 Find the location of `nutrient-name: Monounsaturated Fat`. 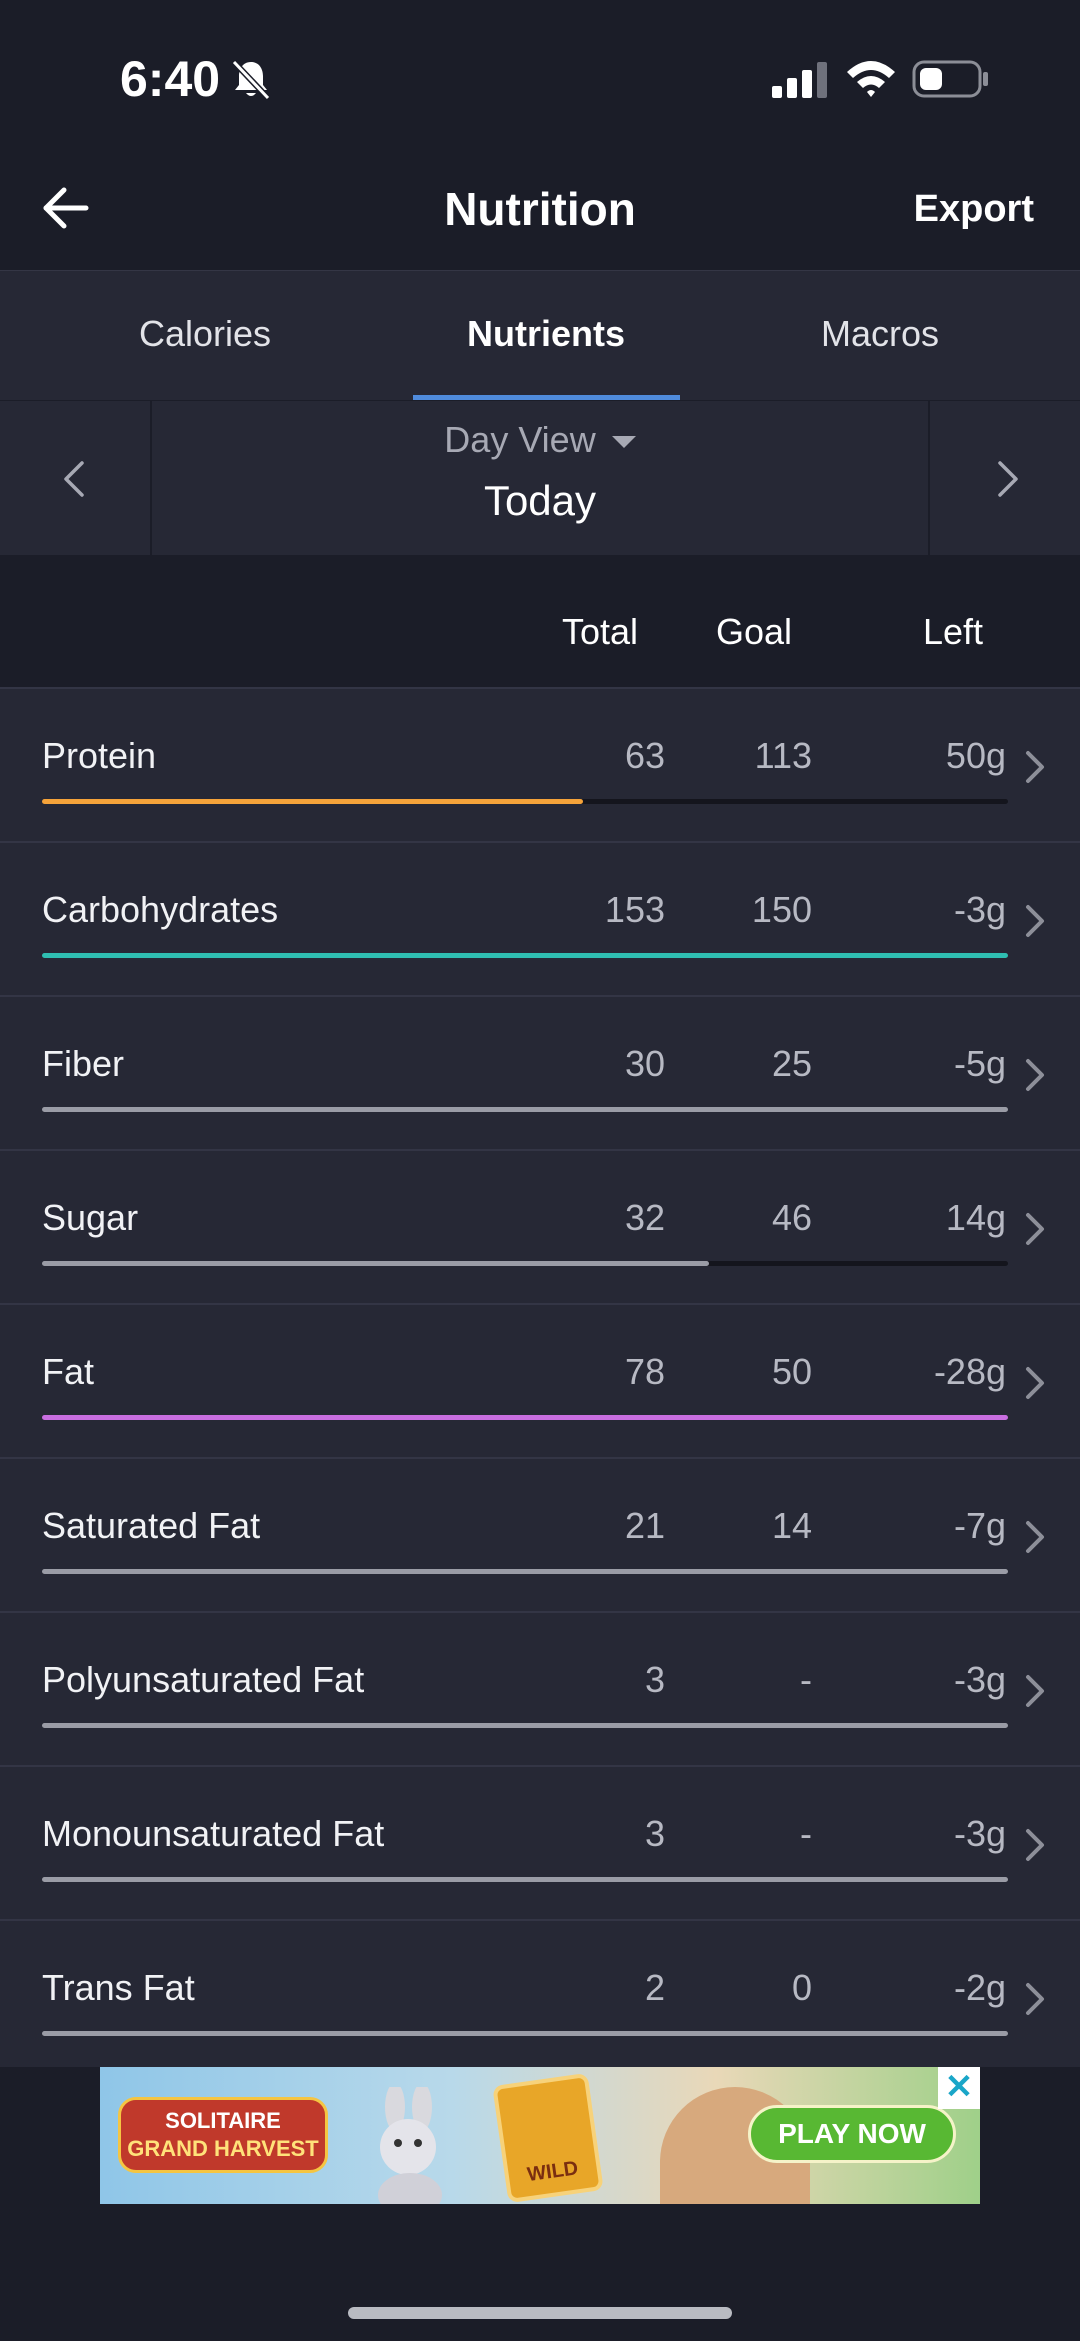

nutrient-name: Monounsaturated Fat is located at coordinates (213, 1833).